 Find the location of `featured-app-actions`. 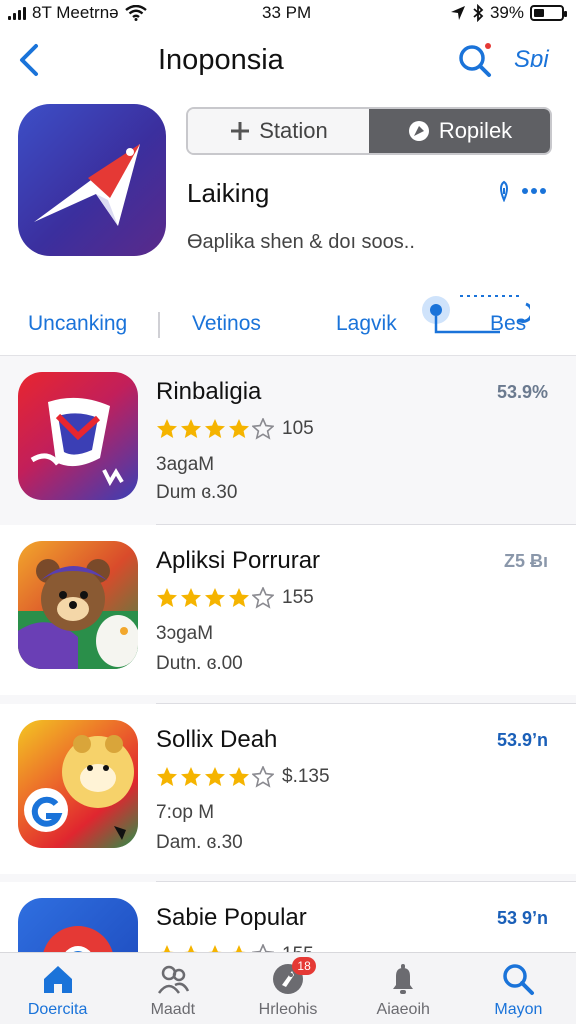

featured-app-actions is located at coordinates (521, 191).